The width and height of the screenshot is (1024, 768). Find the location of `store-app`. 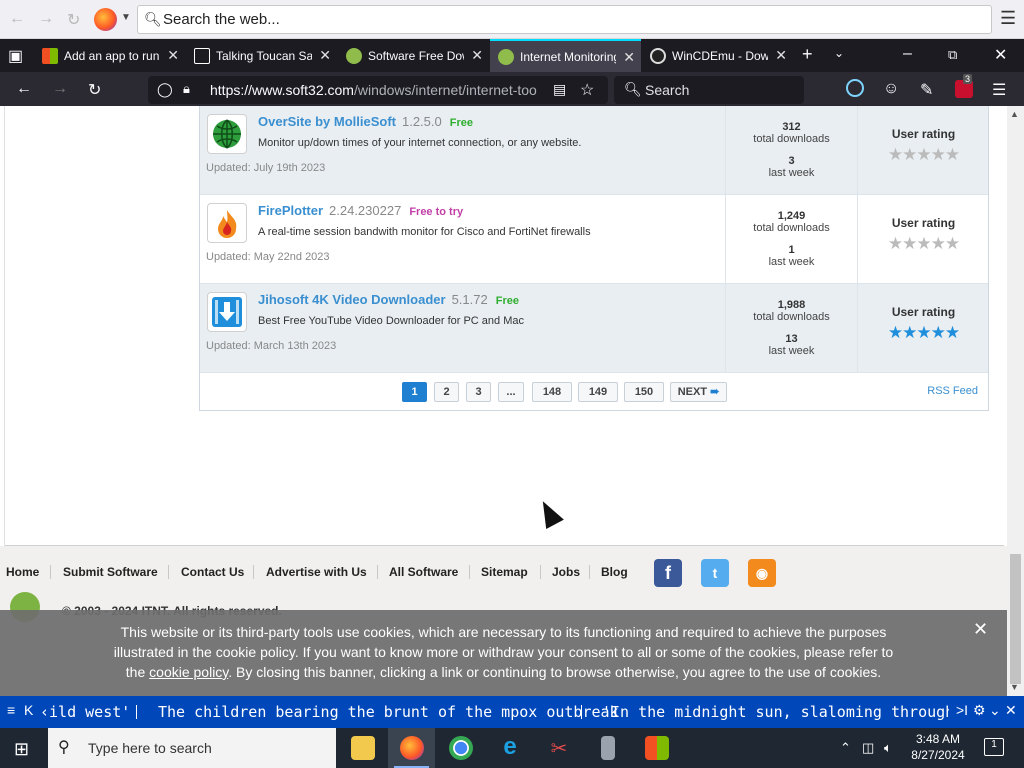

store-app is located at coordinates (656, 748).